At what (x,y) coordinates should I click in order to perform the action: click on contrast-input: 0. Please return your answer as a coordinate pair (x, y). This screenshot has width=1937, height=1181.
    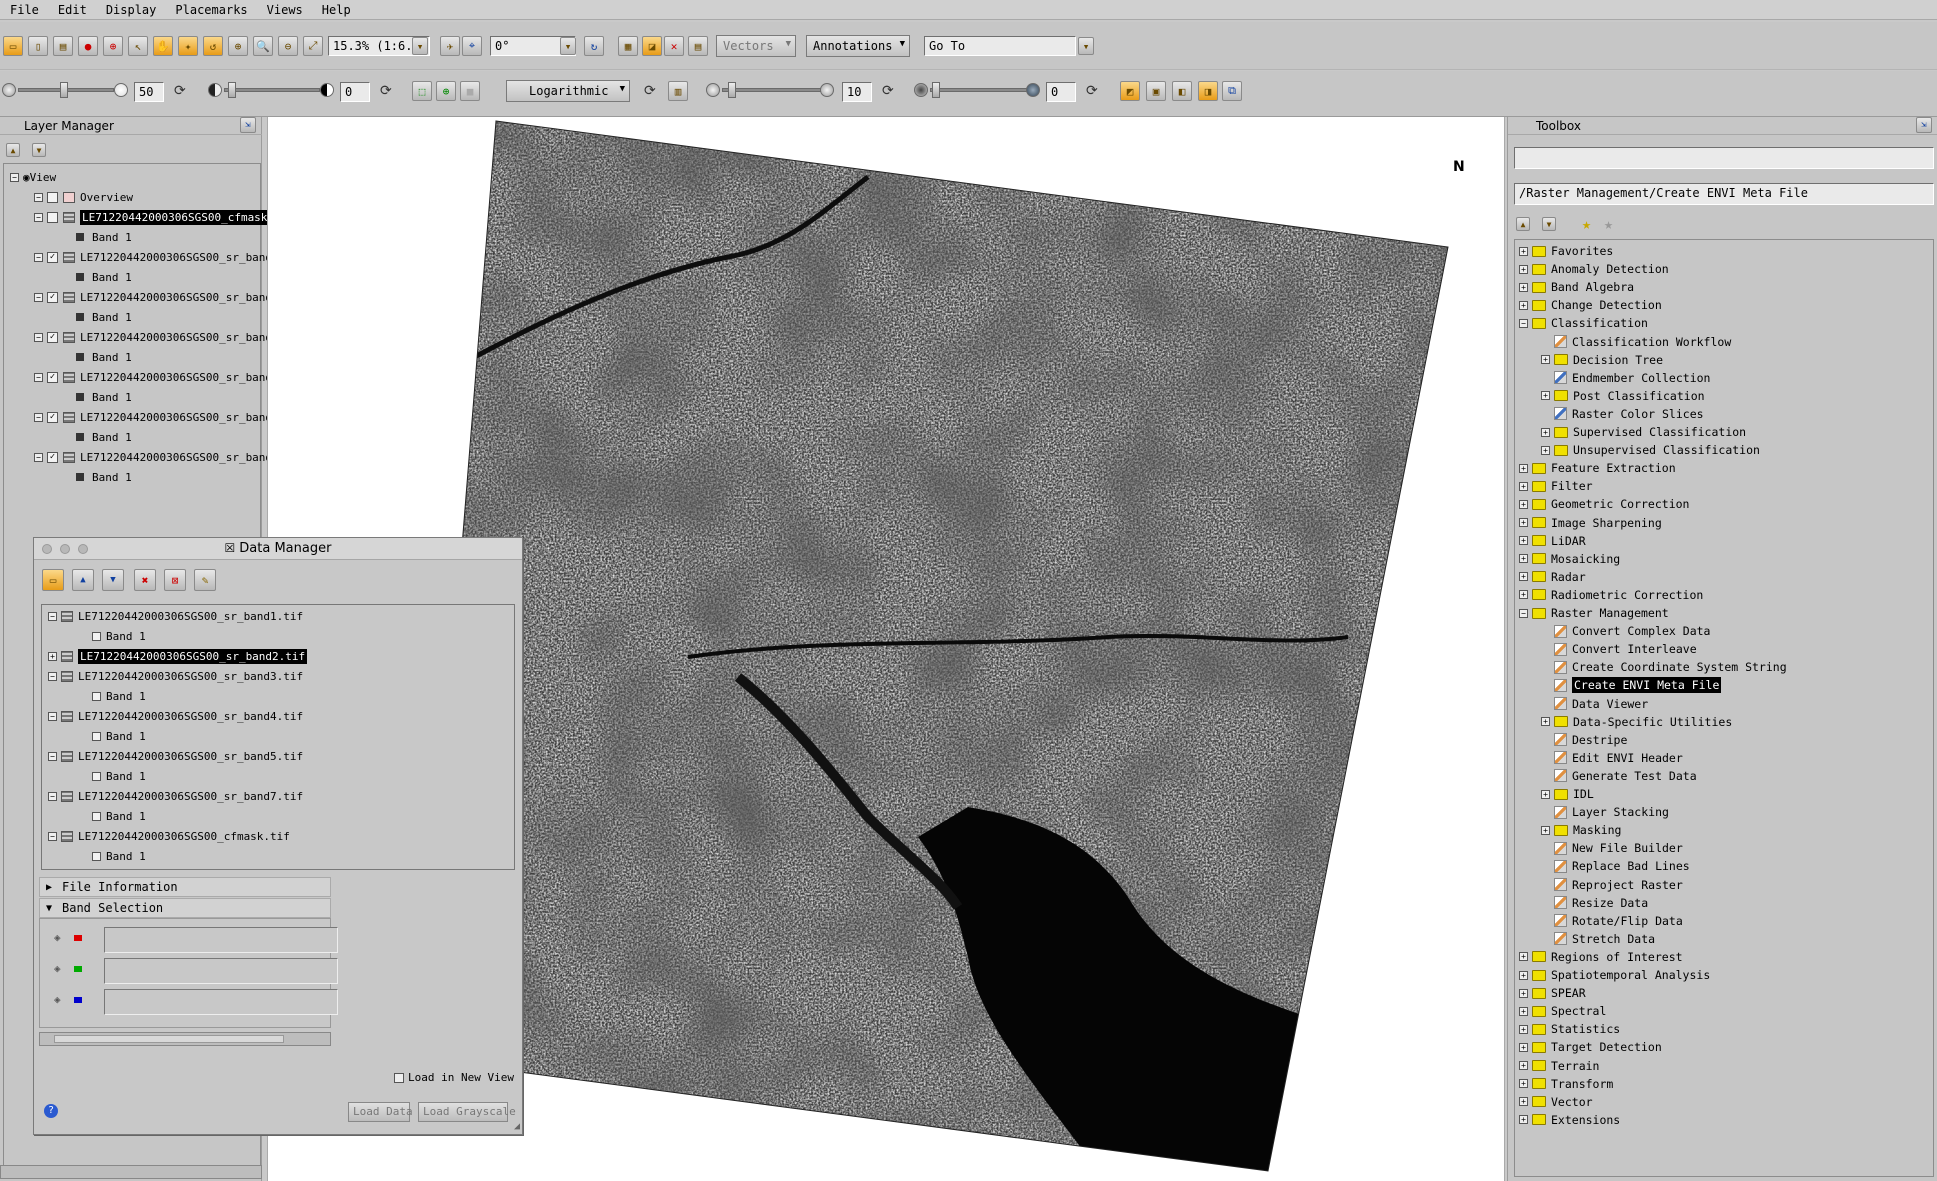
    Looking at the image, I should click on (355, 92).